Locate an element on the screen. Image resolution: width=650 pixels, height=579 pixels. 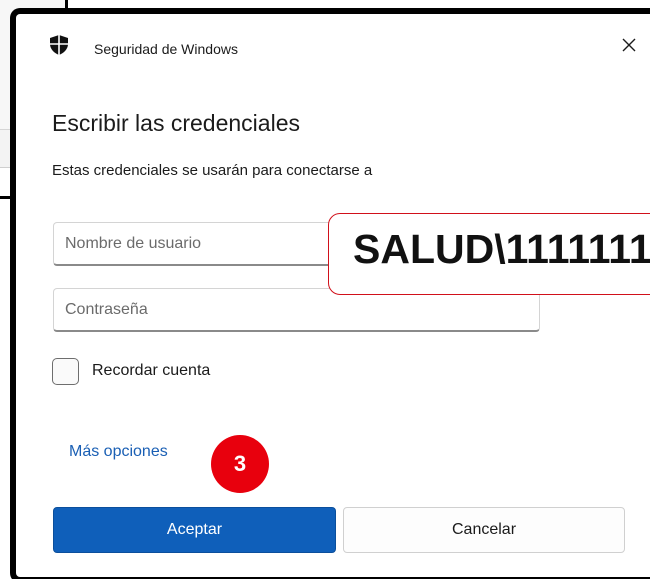
app-title: Seguridad de Windows is located at coordinates (166, 49).